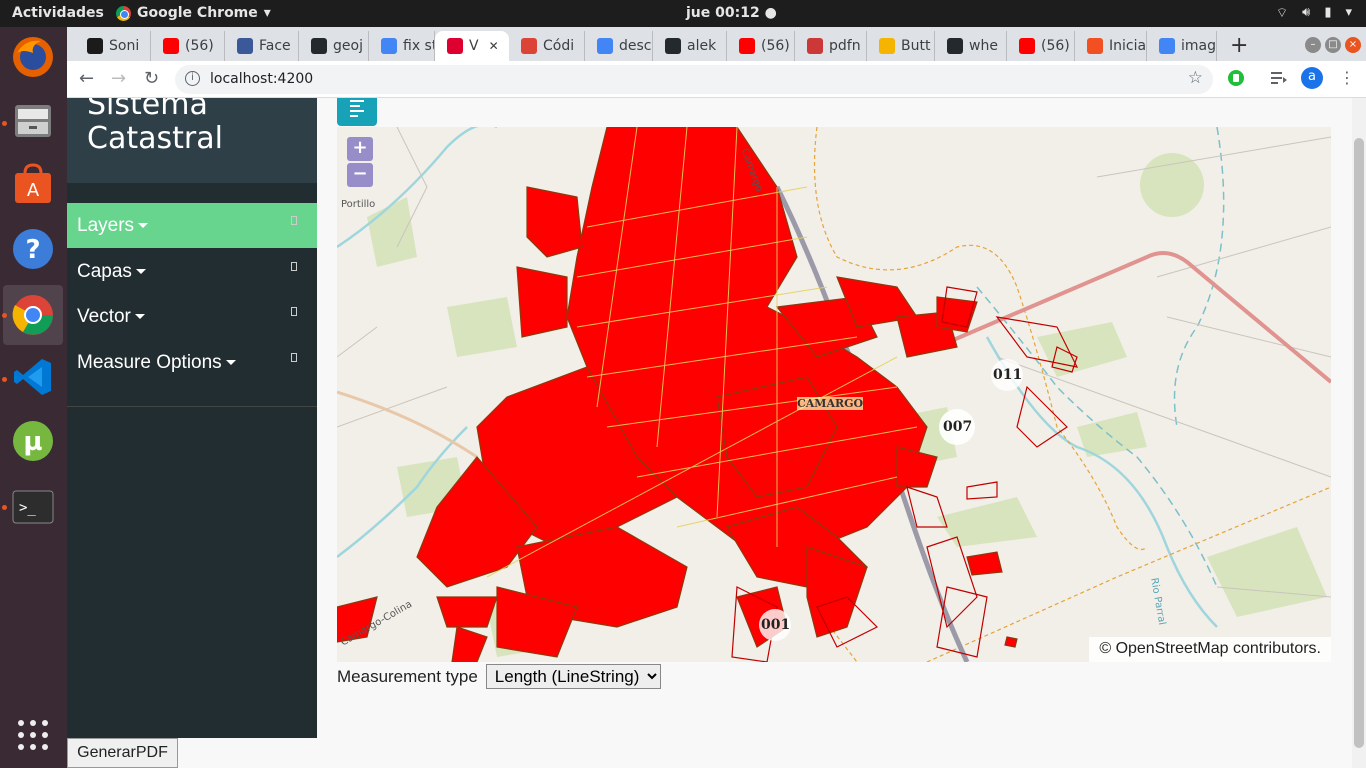 Image resolution: width=1366 pixels, height=768 pixels. What do you see at coordinates (149, 362) in the screenshot?
I see `menu-measure-options-label: Measure Options` at bounding box center [149, 362].